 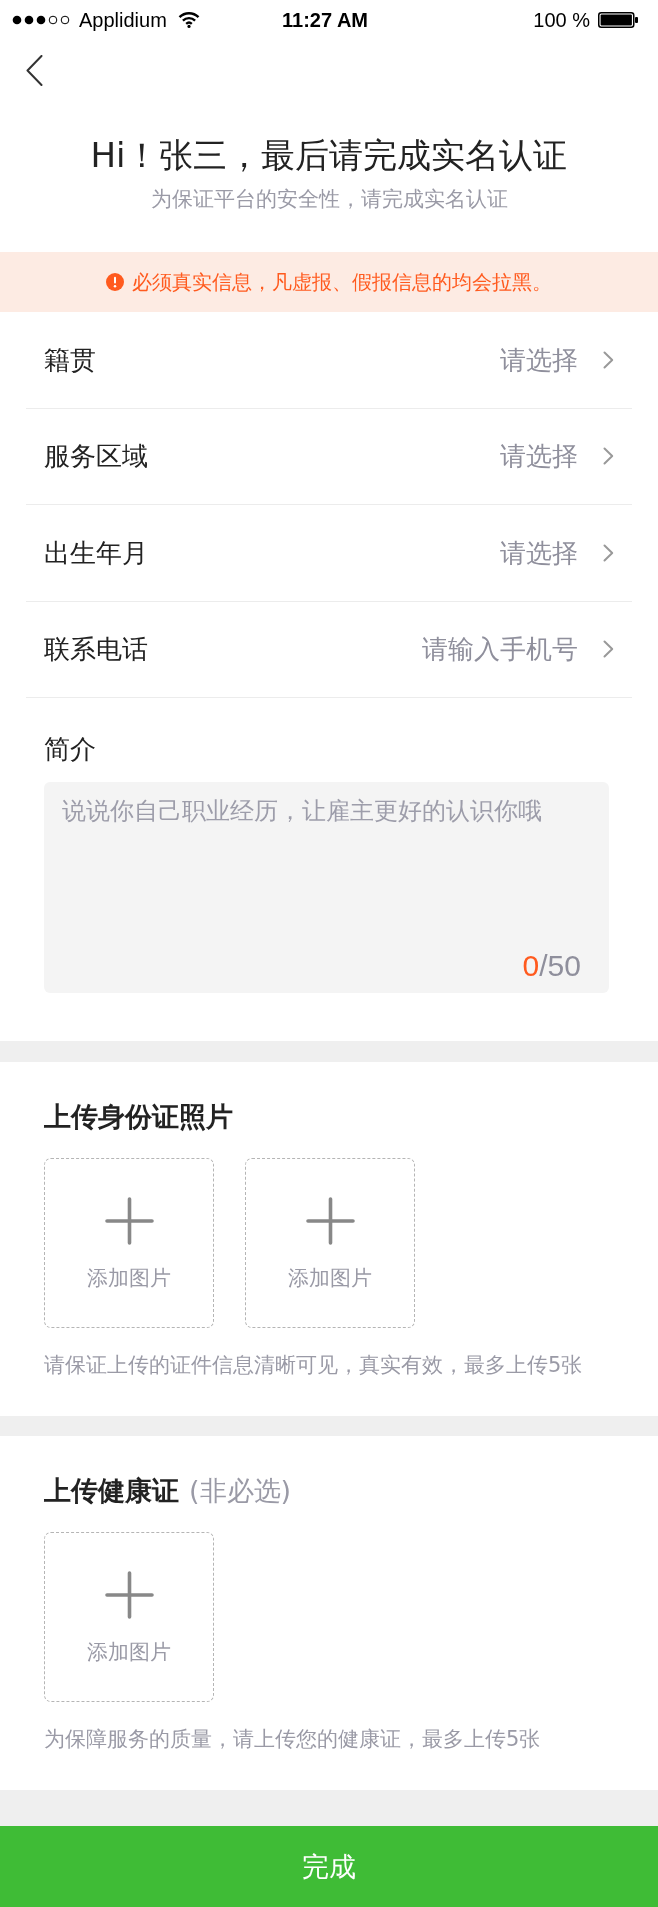 What do you see at coordinates (325, 20) in the screenshot?
I see `clock-time: 11:27 AM` at bounding box center [325, 20].